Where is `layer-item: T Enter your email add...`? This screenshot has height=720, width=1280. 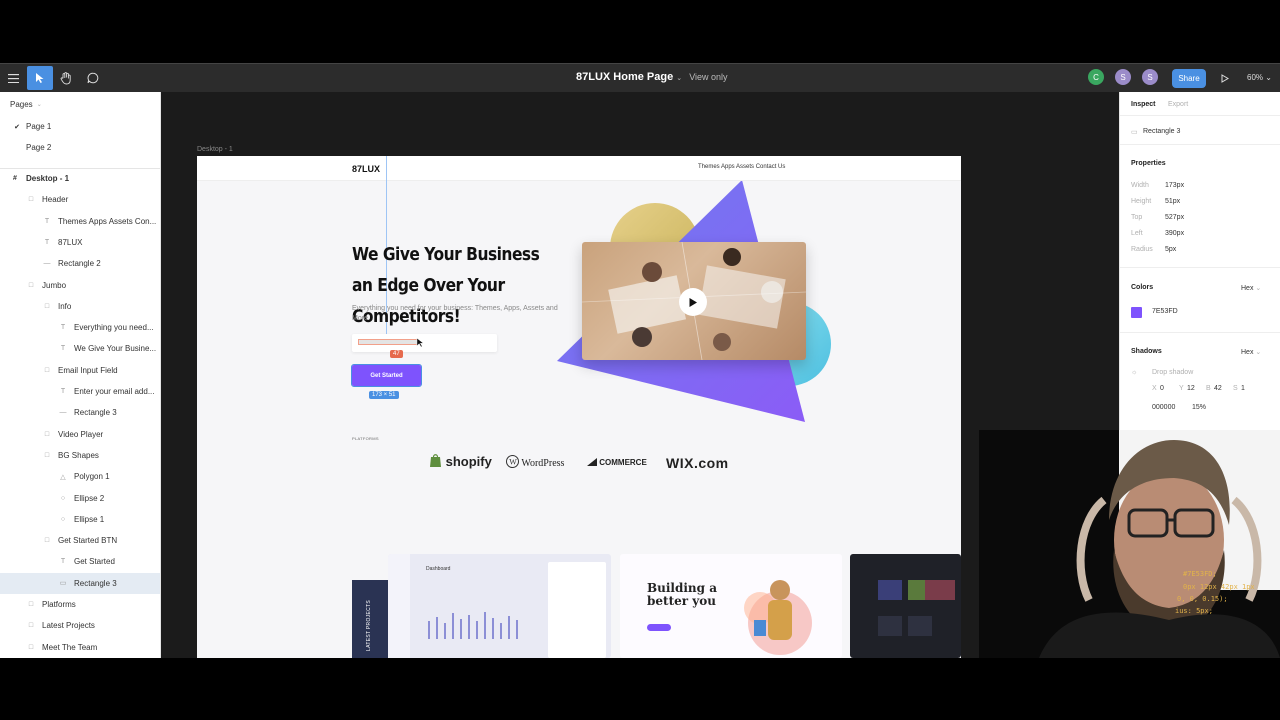 layer-item: T Enter your email add... is located at coordinates (80, 391).